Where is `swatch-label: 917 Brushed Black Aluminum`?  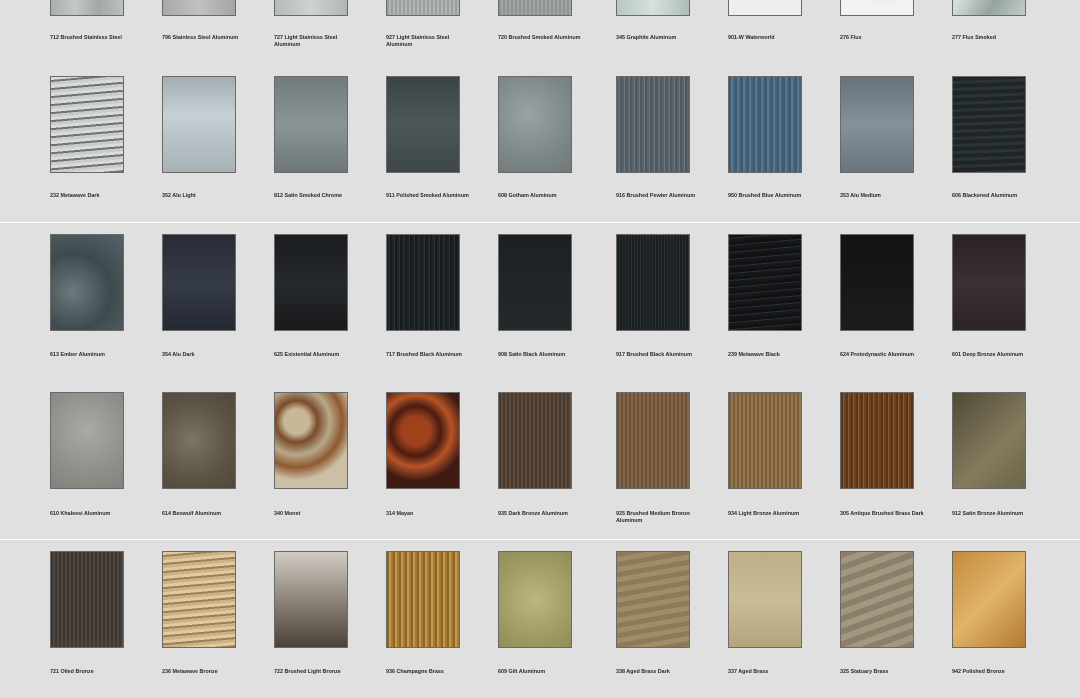 swatch-label: 917 Brushed Black Aluminum is located at coordinates (654, 355).